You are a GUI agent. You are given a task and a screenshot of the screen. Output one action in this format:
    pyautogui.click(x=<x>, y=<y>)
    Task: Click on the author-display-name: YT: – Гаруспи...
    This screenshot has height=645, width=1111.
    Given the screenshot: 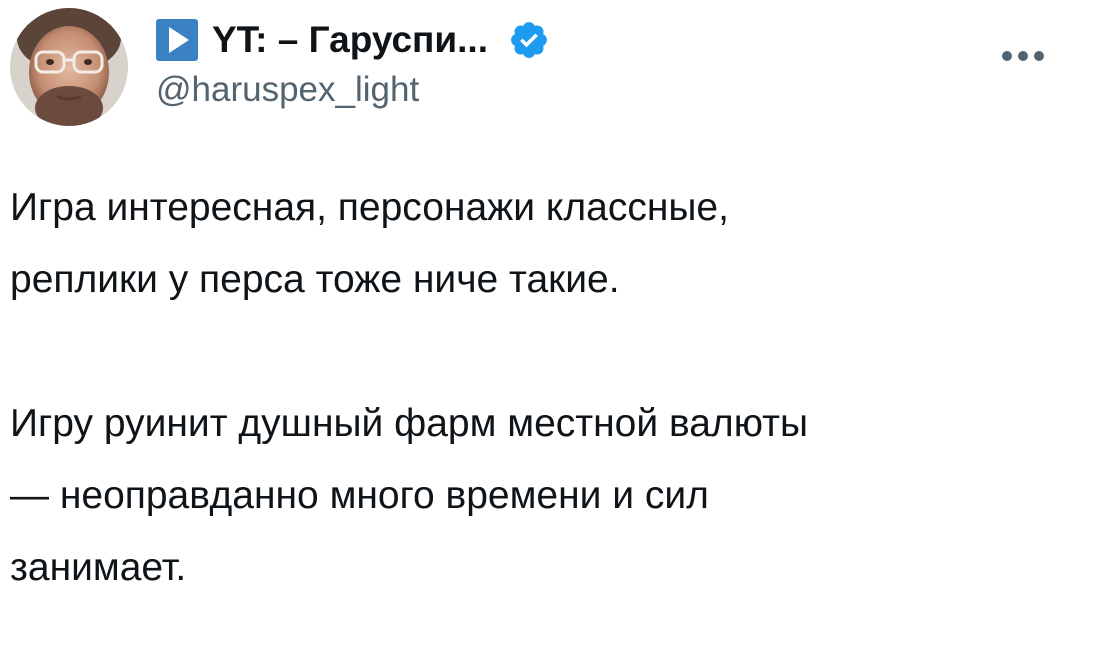 What is the action you would take?
    pyautogui.click(x=350, y=40)
    